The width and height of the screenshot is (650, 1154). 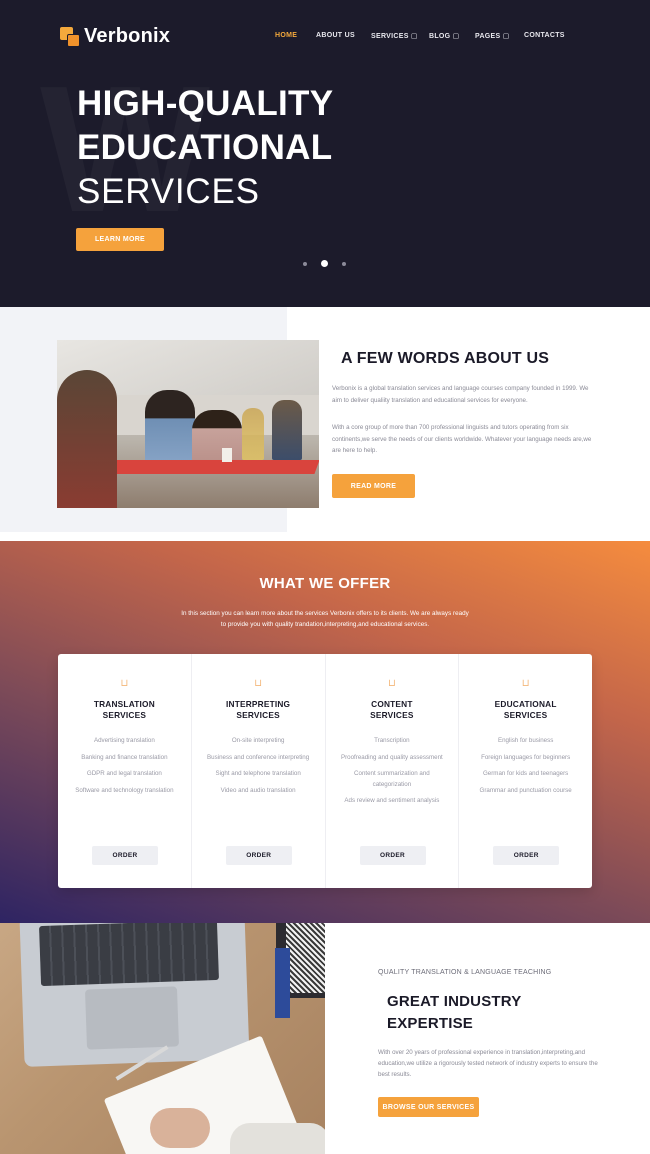 I want to click on list-item: Proofreading and quality assessment, so click(x=391, y=757).